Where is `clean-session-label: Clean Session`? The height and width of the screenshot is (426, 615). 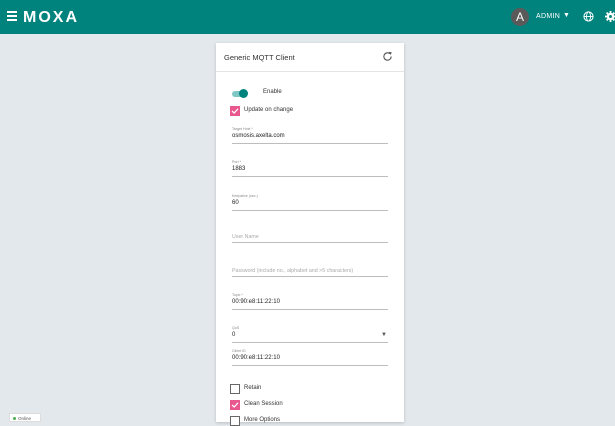 clean-session-label: Clean Session is located at coordinates (263, 404).